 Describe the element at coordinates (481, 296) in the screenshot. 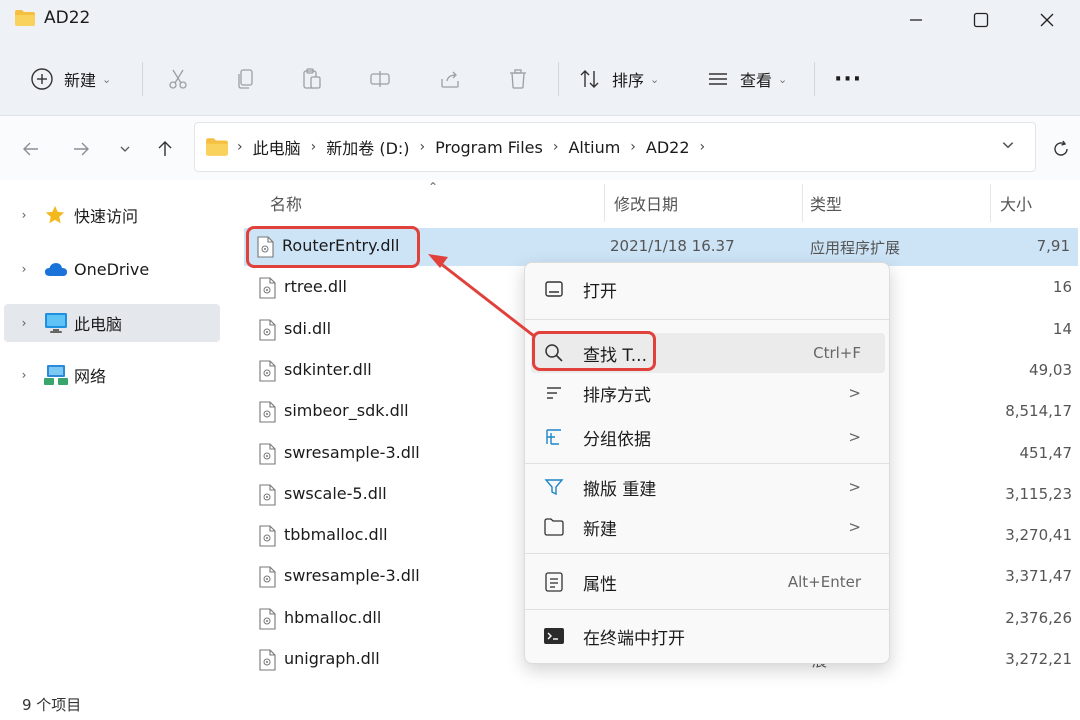

I see `annotation-arrow-icon` at that location.